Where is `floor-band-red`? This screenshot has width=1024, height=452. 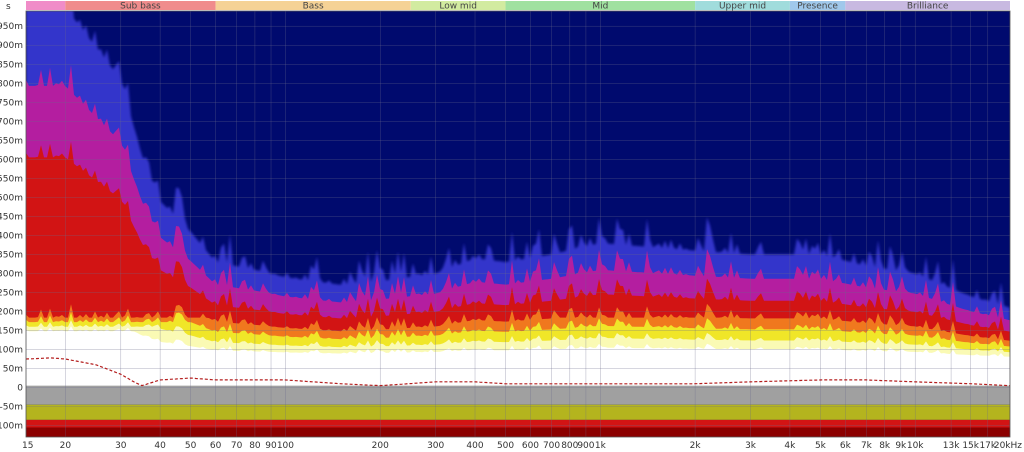
floor-band-red is located at coordinates (518, 423).